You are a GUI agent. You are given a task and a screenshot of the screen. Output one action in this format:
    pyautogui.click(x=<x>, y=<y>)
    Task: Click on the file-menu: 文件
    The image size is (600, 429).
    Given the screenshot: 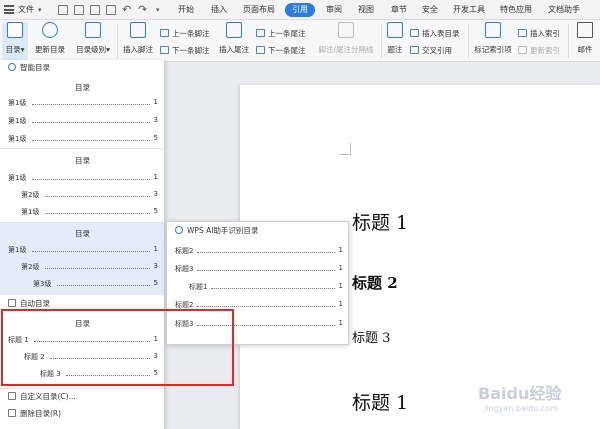 What is the action you would take?
    pyautogui.click(x=26, y=10)
    